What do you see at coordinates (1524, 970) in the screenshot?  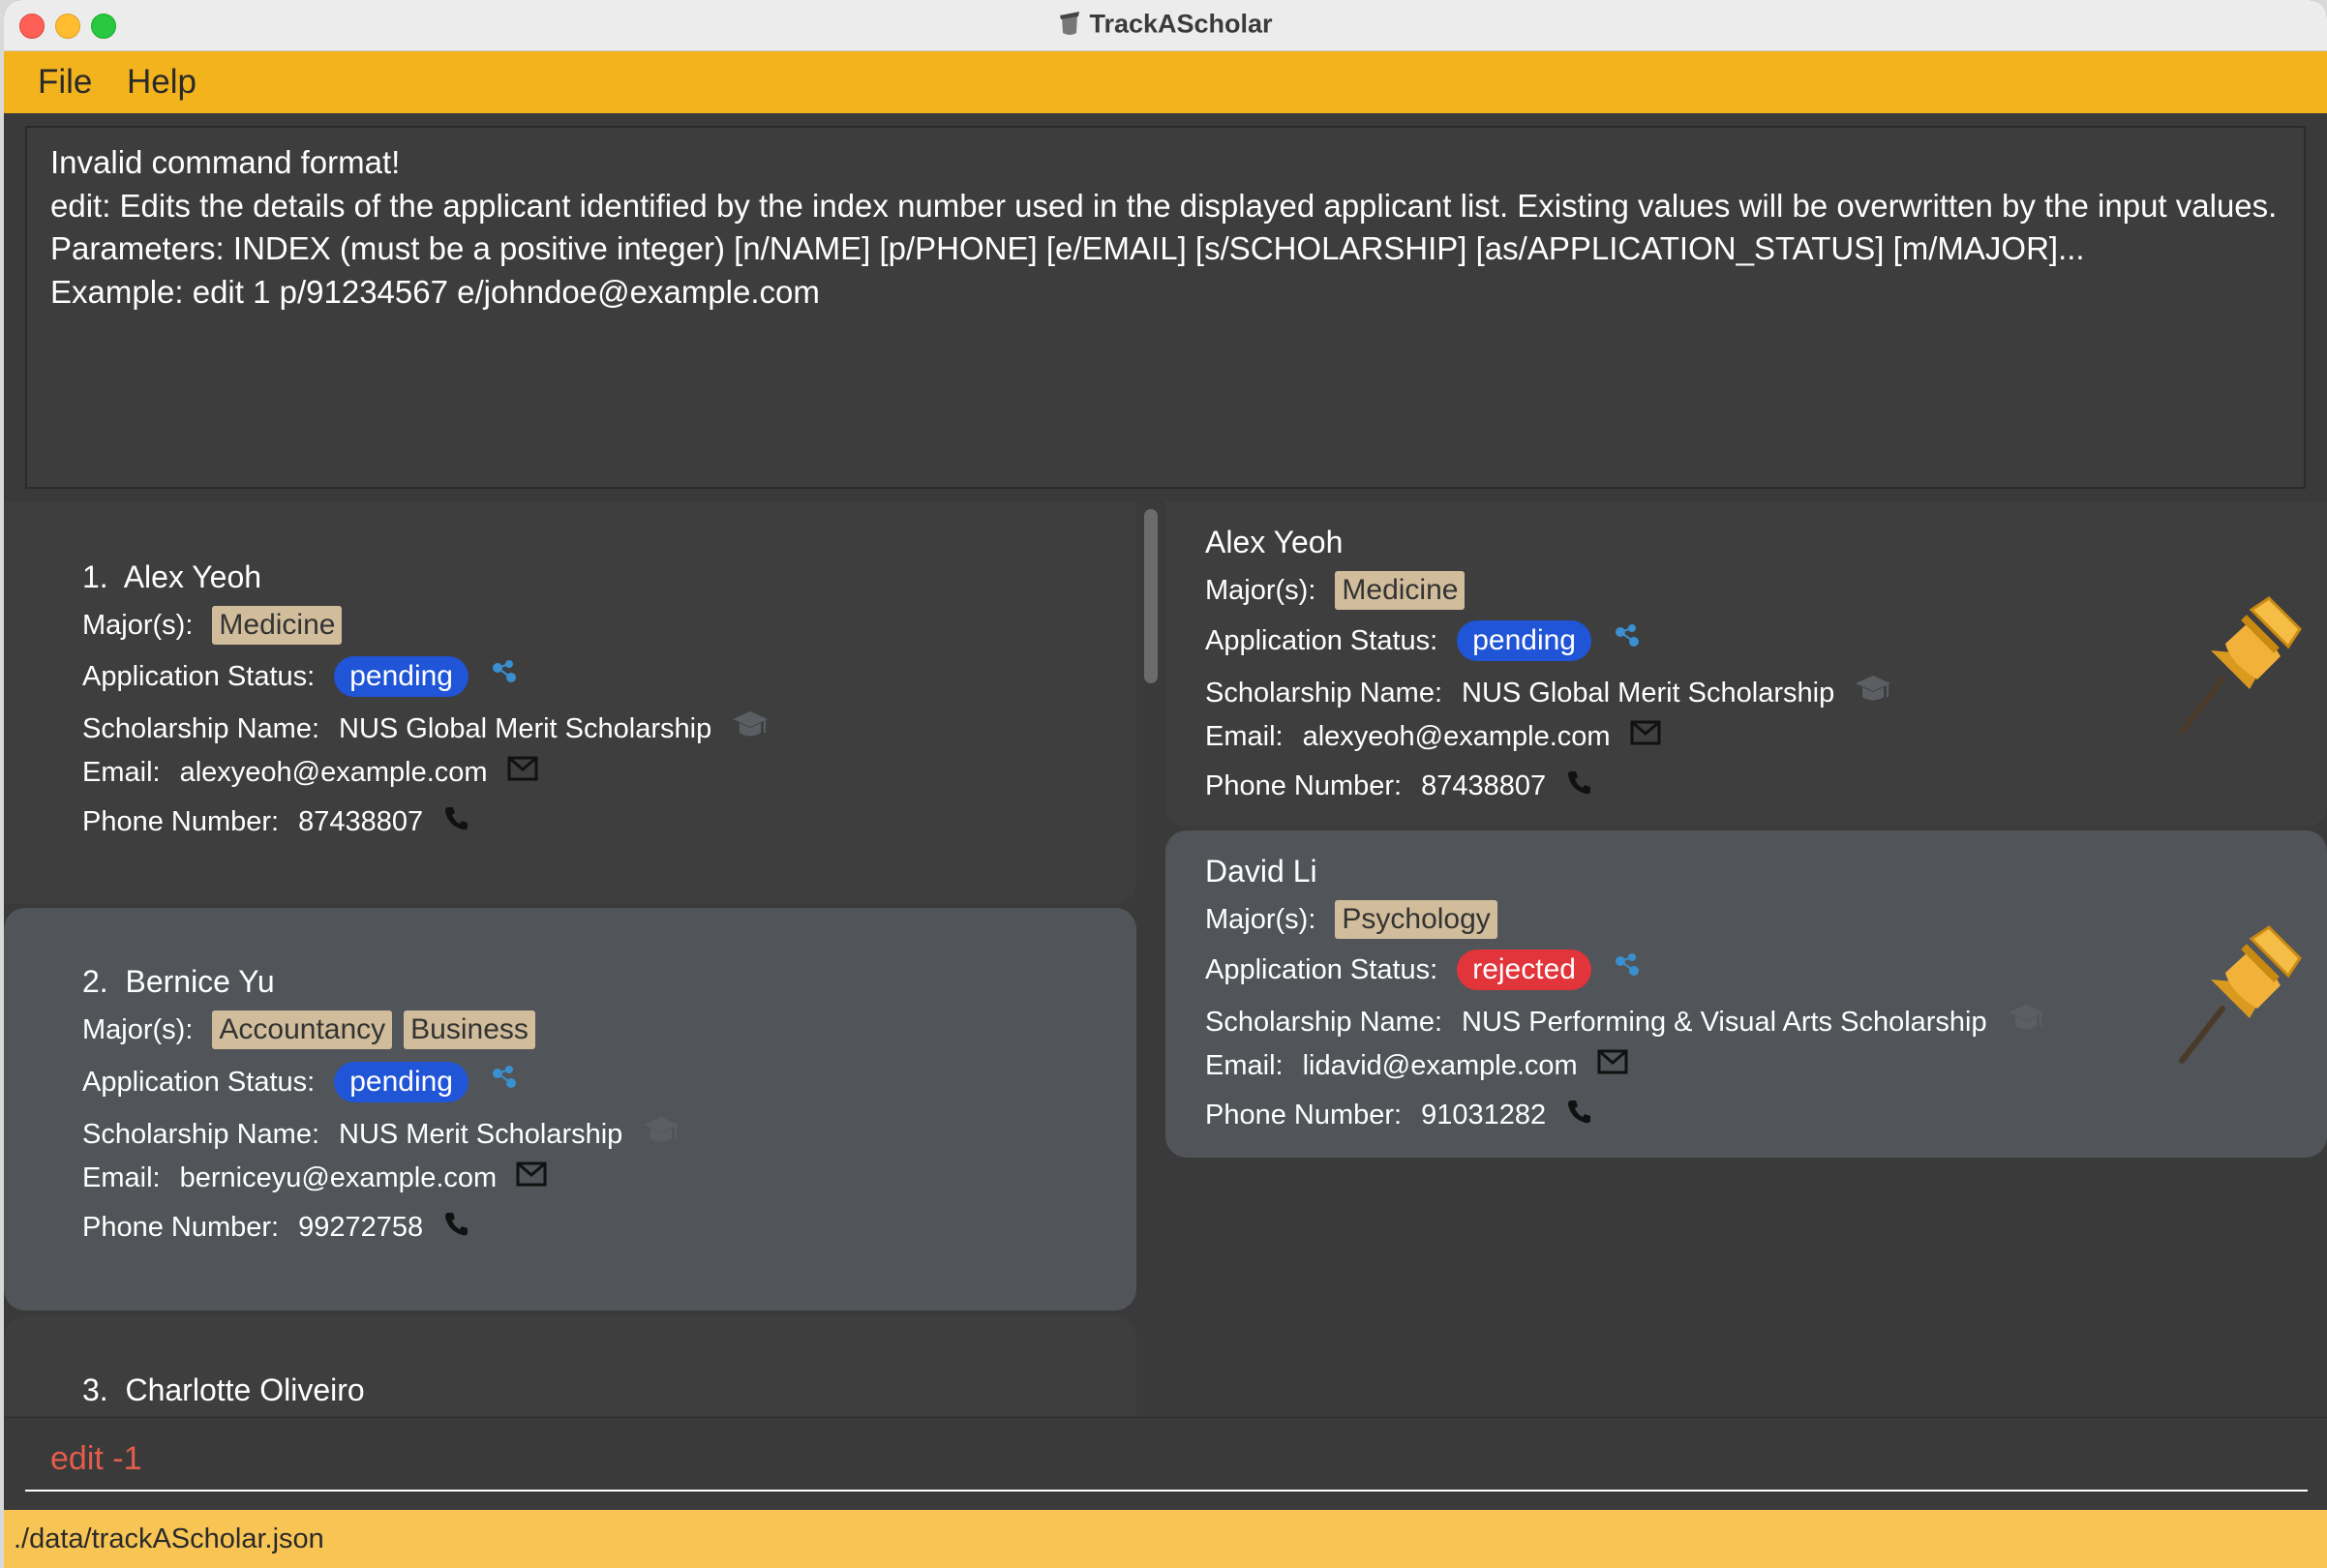 I see `status-badge: rejected` at bounding box center [1524, 970].